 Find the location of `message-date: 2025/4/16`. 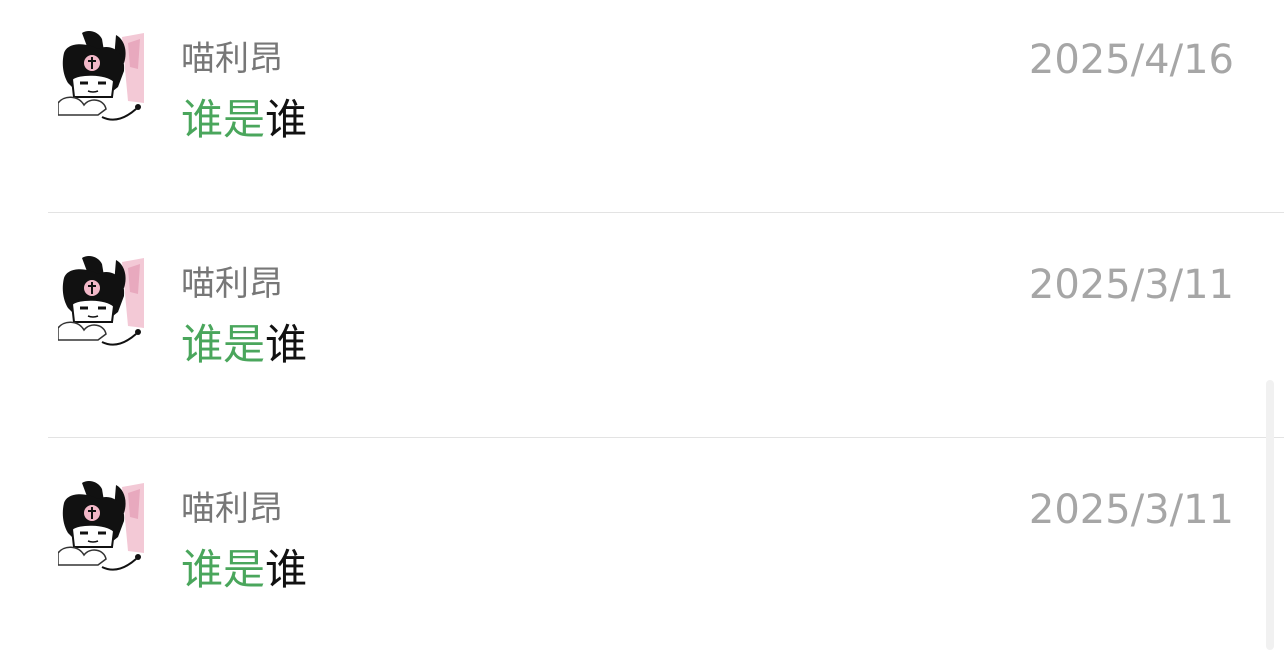

message-date: 2025/4/16 is located at coordinates (1131, 60).